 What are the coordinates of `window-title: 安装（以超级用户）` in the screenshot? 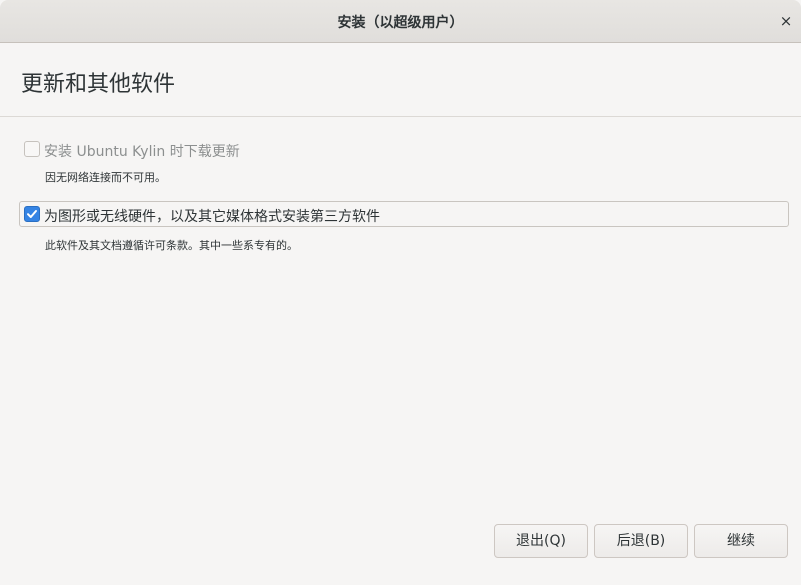 It's located at (400, 23).